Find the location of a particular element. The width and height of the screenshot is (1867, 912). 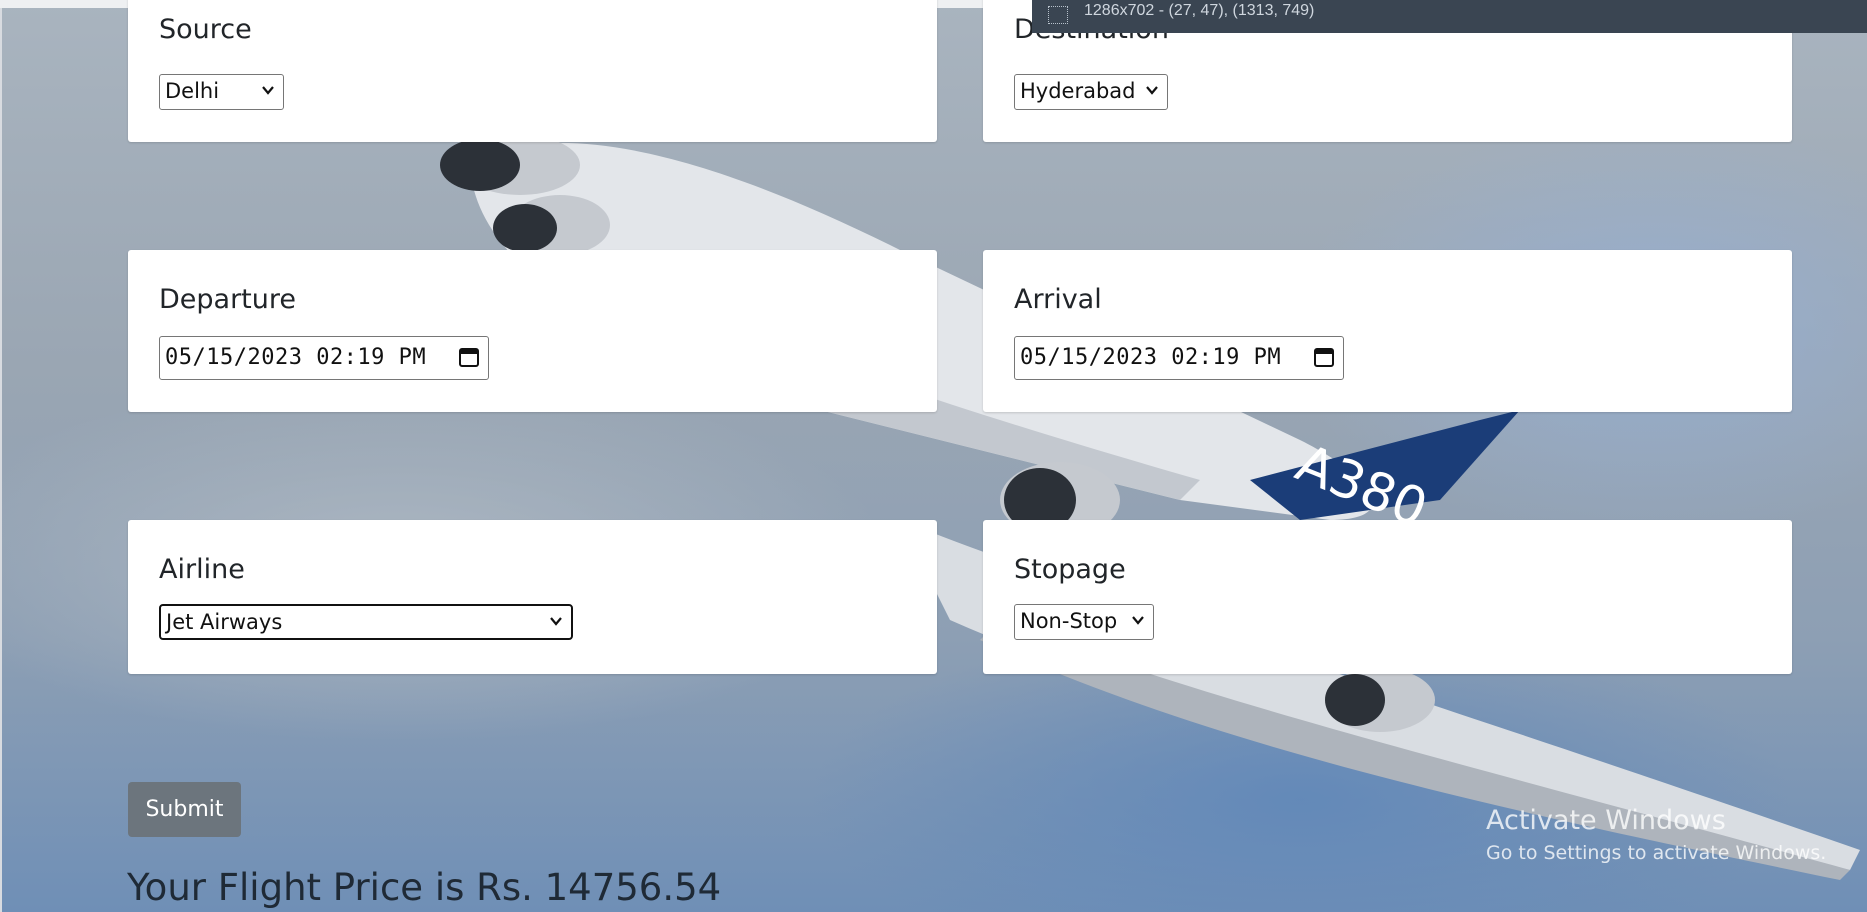

submit-button: Submit is located at coordinates (184, 809).